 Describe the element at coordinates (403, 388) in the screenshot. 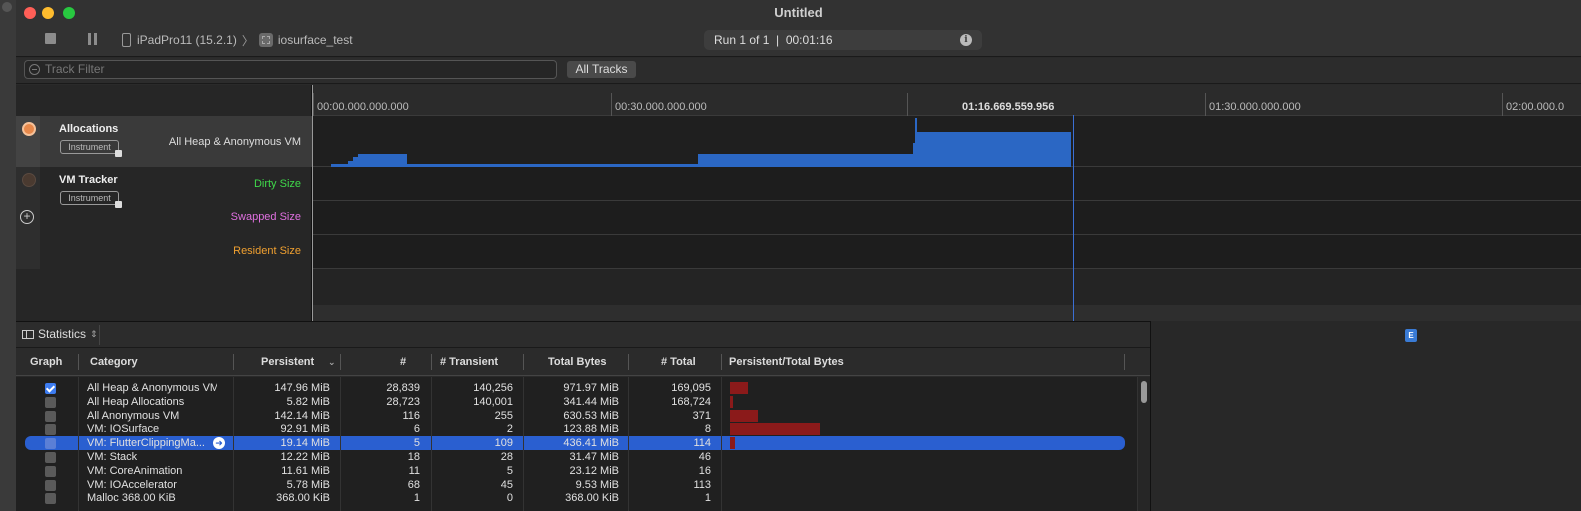

I see `count-cell: 28,839` at that location.